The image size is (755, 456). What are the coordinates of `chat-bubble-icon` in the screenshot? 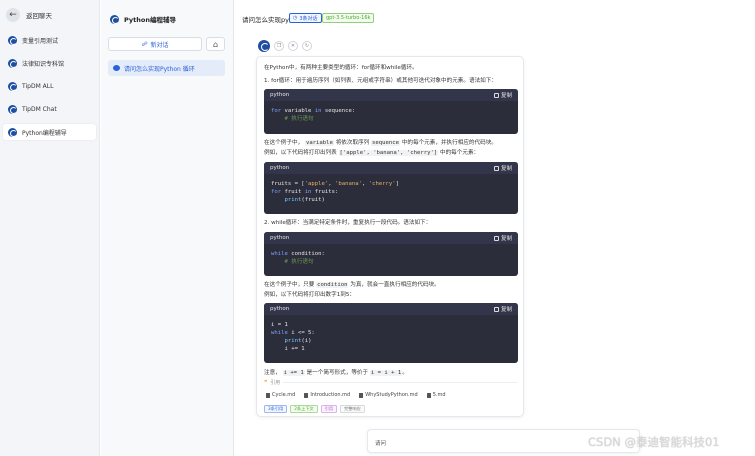 It's located at (116, 68).